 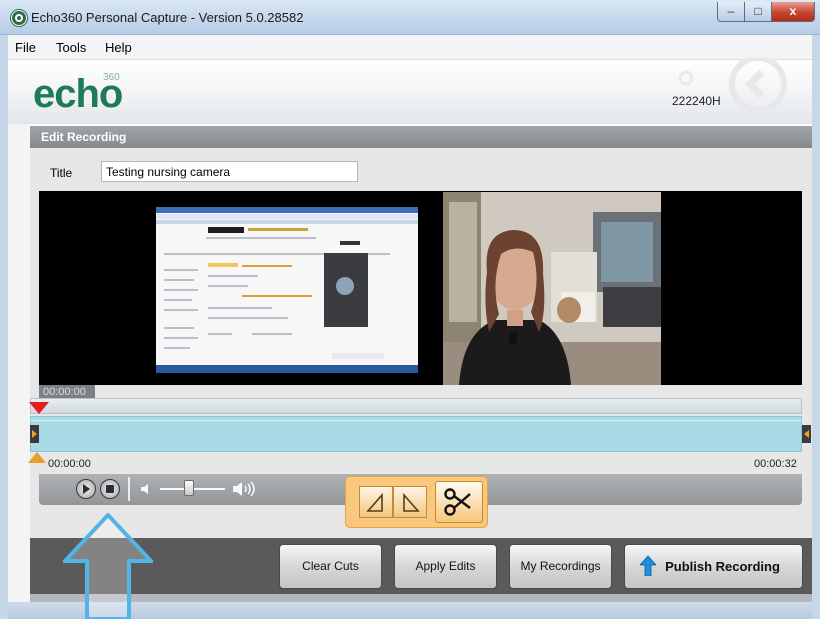 What do you see at coordinates (421, 137) in the screenshot?
I see `edit-recording-bar` at bounding box center [421, 137].